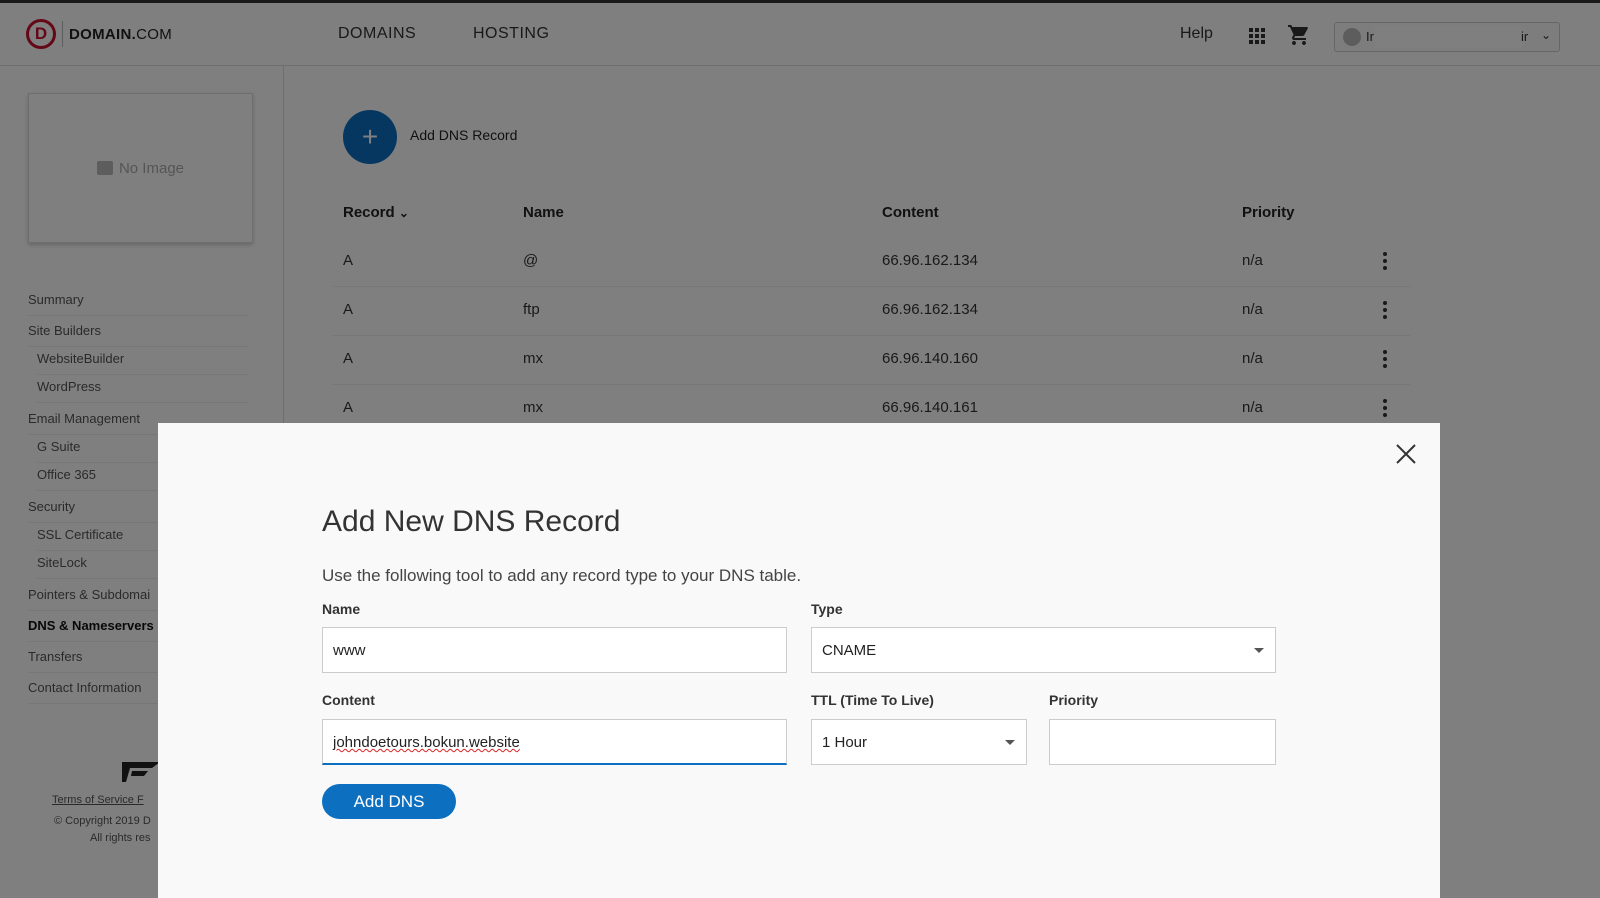  I want to click on content-field-label: Content, so click(348, 700).